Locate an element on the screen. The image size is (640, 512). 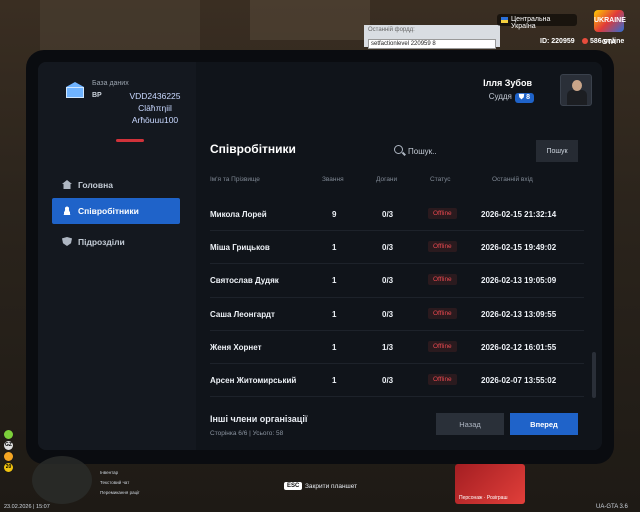
chat-input: setfactionlevel 220959 8 is located at coordinates (432, 44).